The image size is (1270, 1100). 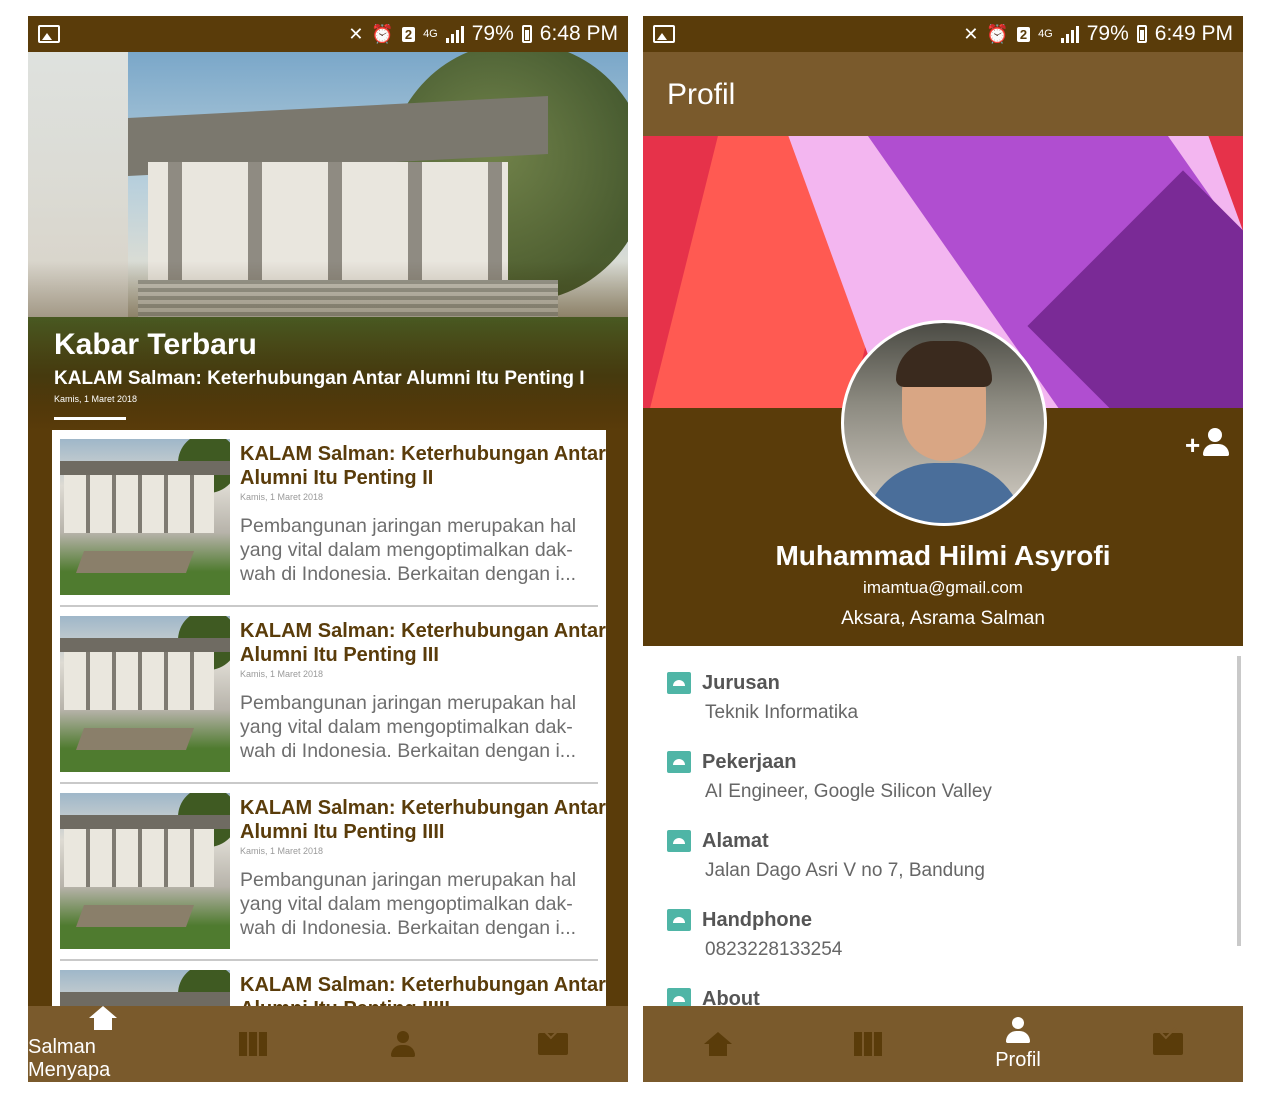 I want to click on detail-label: Jurusan, so click(x=741, y=683).